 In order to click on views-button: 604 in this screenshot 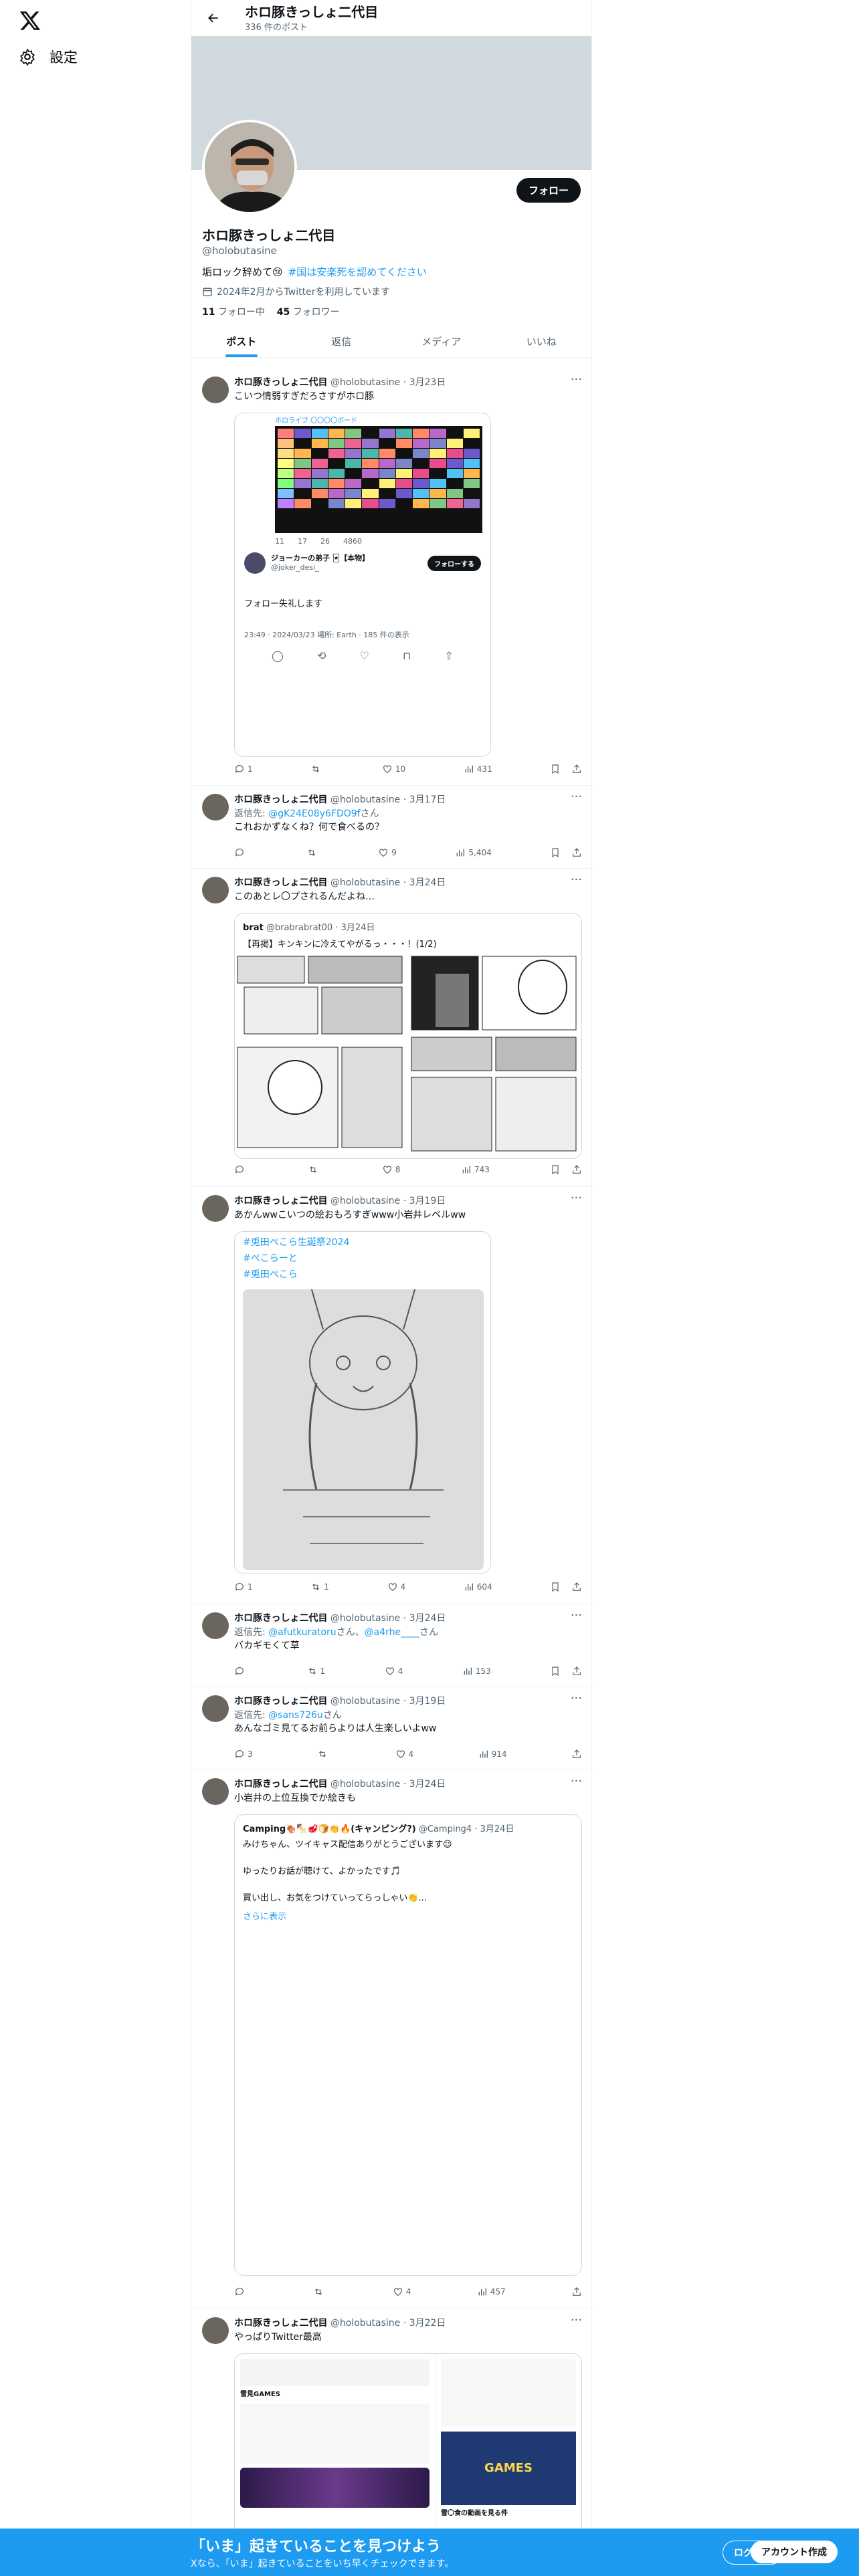, I will do `click(478, 1587)`.